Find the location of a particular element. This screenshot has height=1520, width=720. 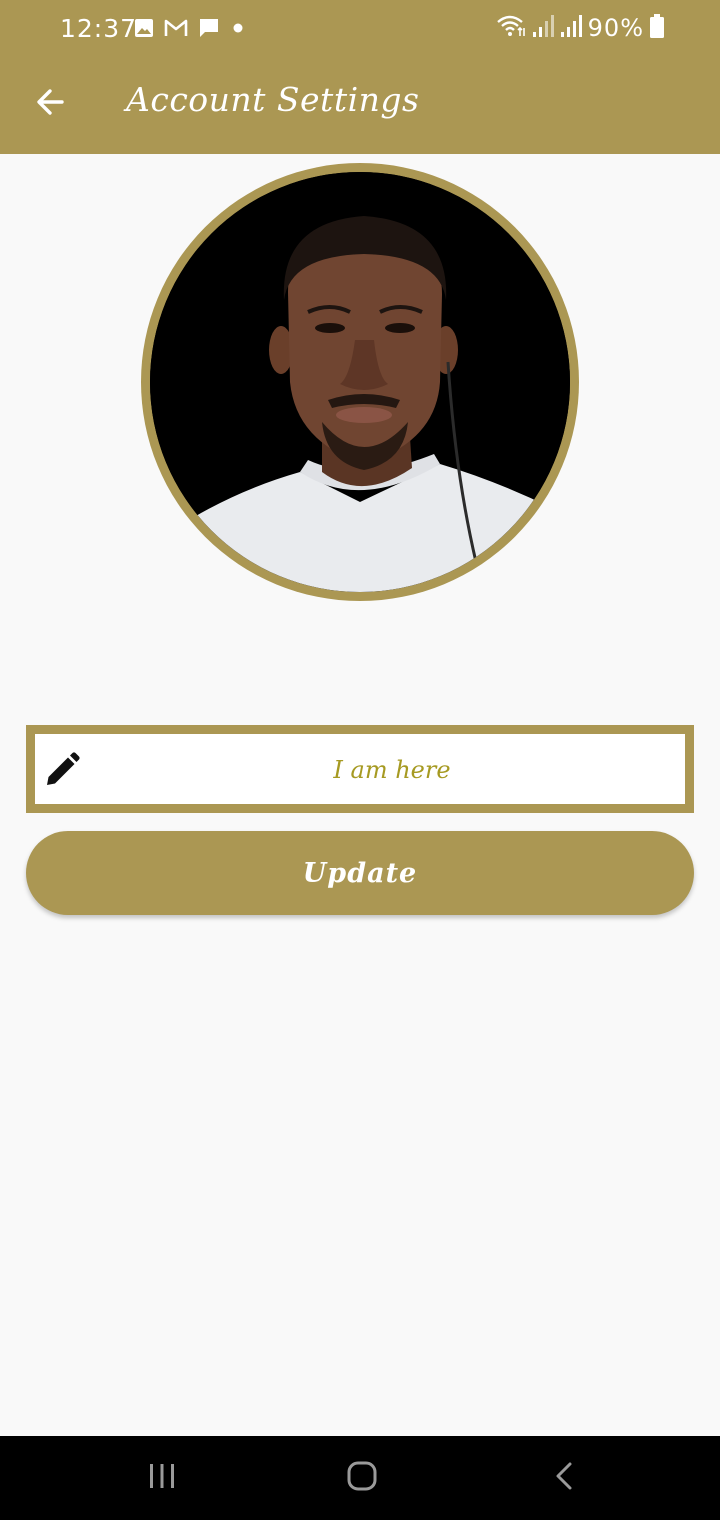

update-button: Update is located at coordinates (360, 873).